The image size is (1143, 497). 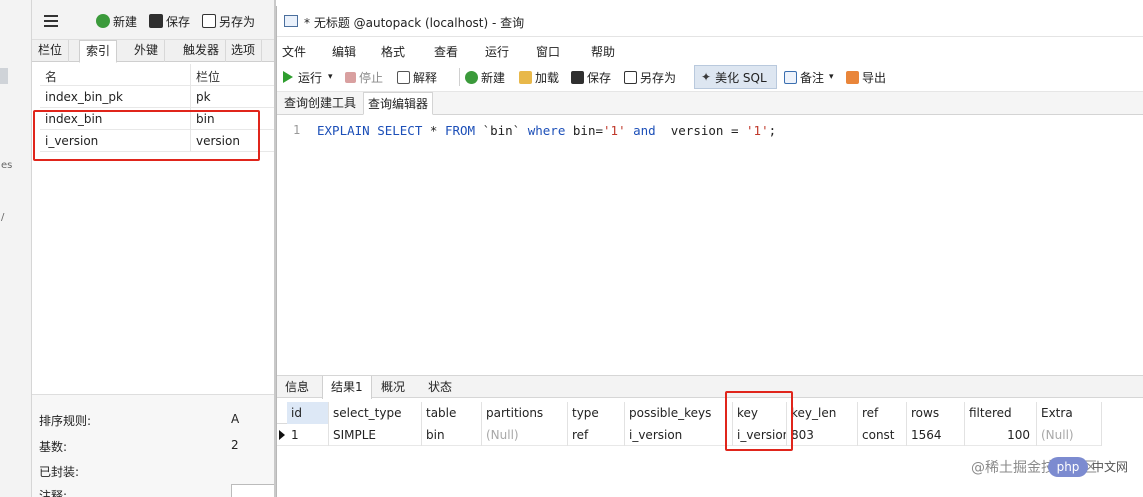 I want to click on menu-file: 文件, so click(x=294, y=51).